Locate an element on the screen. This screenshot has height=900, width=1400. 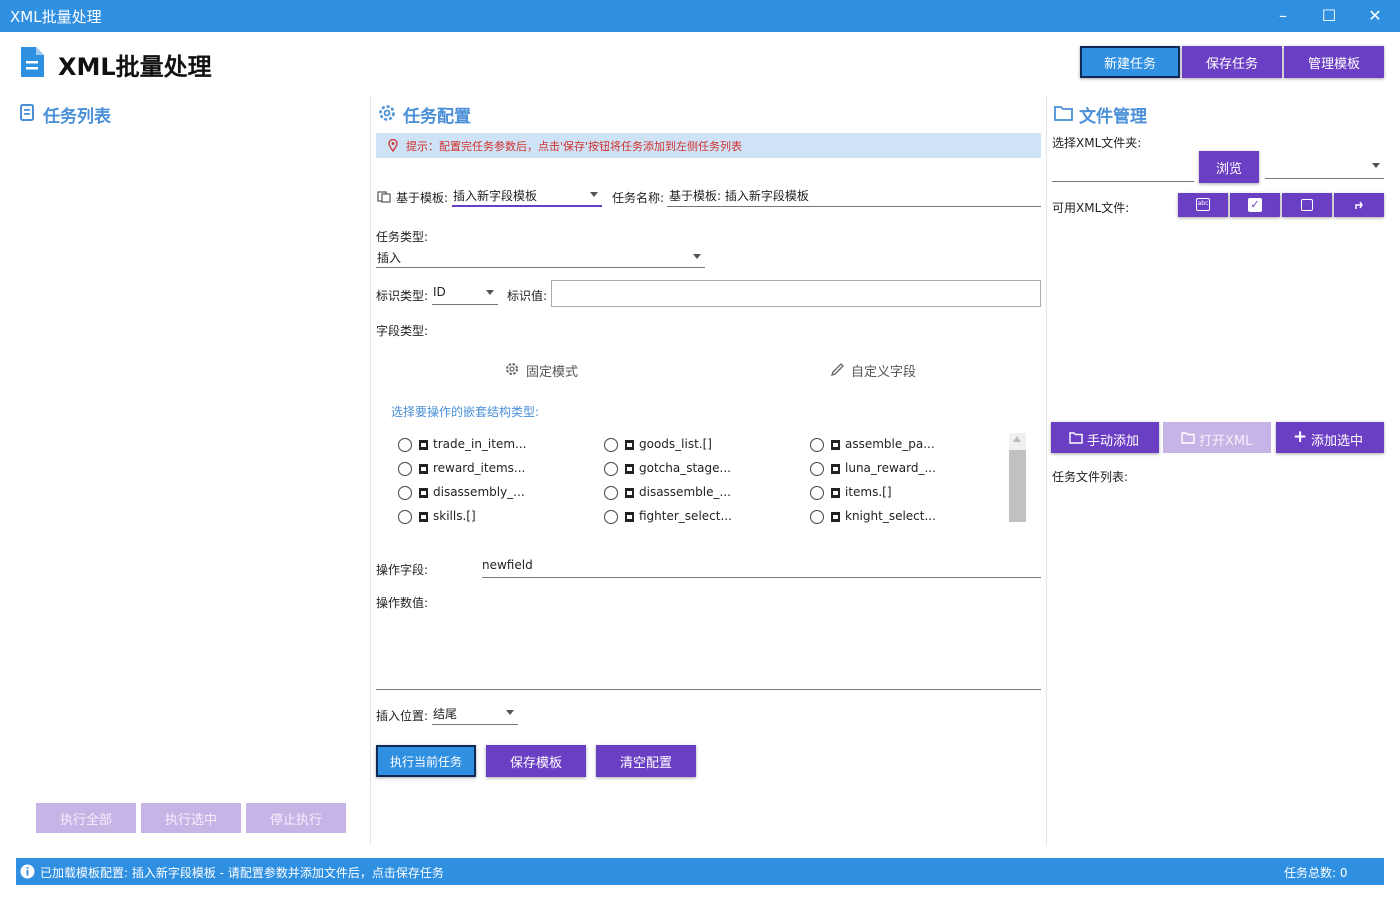
hint-banner: 提示：配置完任务参数后，点击'保存'按钮将任务添加到左侧任务列表 is located at coordinates (708, 145).